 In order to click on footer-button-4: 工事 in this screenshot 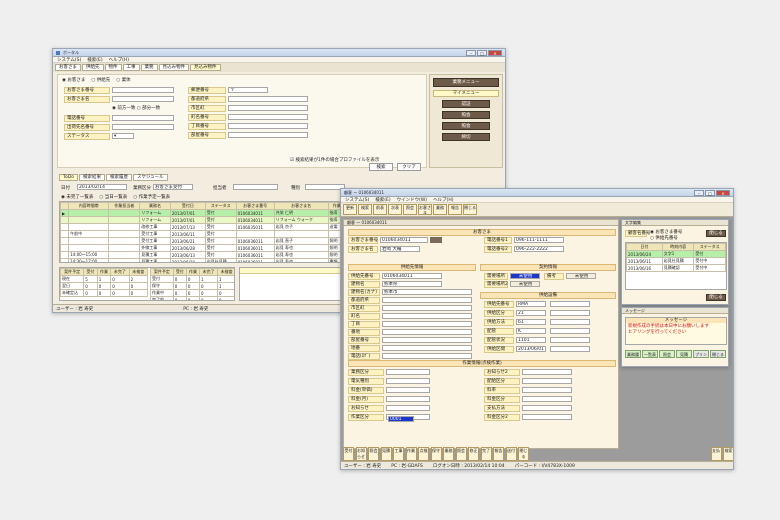, I will do `click(398, 454)`.